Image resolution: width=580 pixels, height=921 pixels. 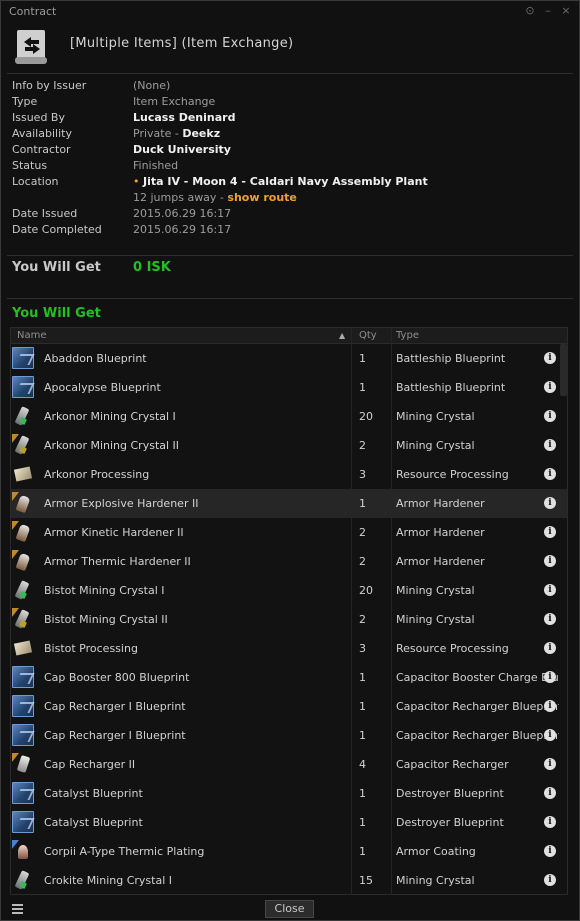 What do you see at coordinates (121, 503) in the screenshot?
I see `item-name: Armor Explosive Hardener II` at bounding box center [121, 503].